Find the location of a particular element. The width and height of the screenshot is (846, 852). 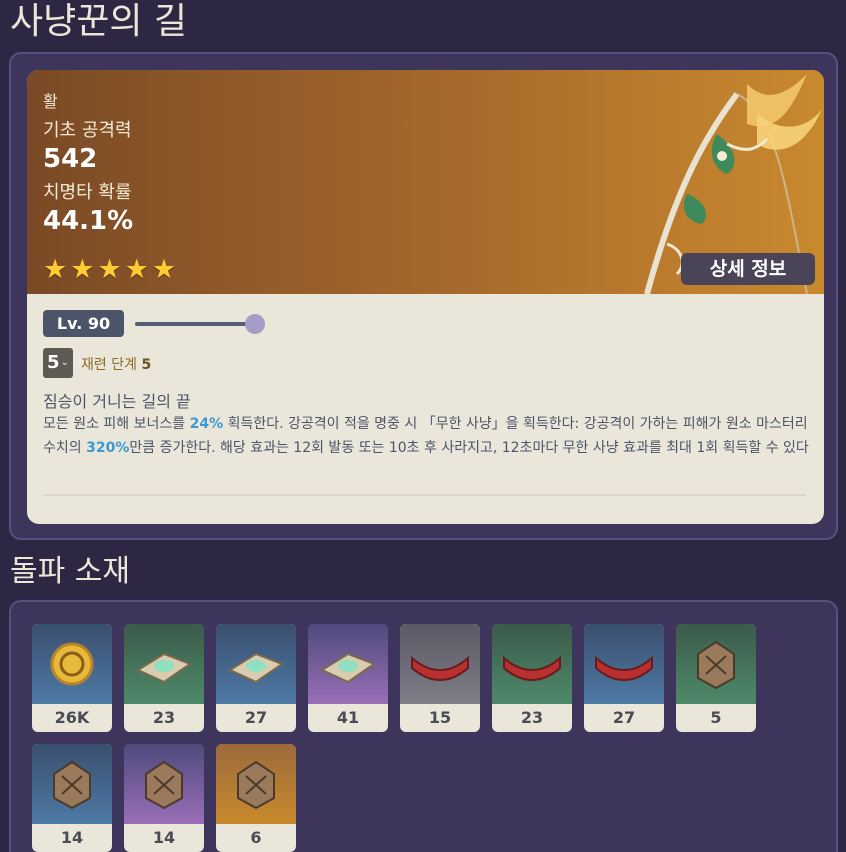

refinement-label-text: 재련 단계 is located at coordinates (109, 365).